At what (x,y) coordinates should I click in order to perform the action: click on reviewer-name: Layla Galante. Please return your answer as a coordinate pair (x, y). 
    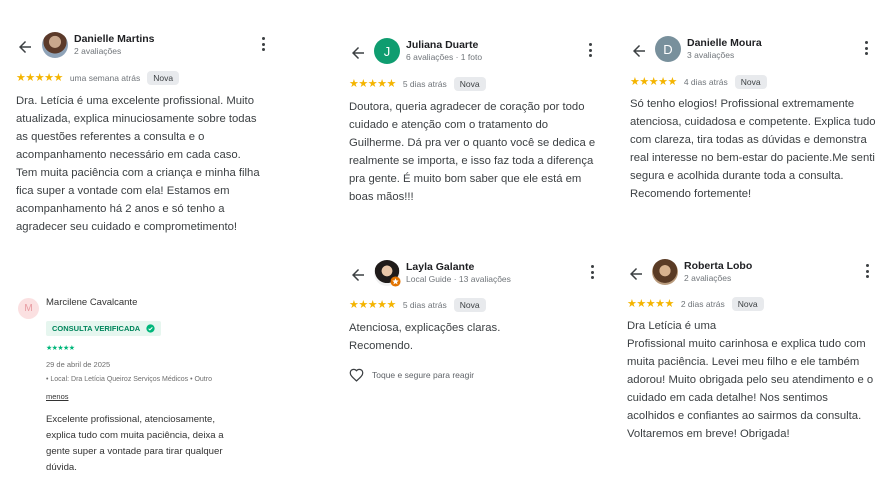
    Looking at the image, I should click on (440, 267).